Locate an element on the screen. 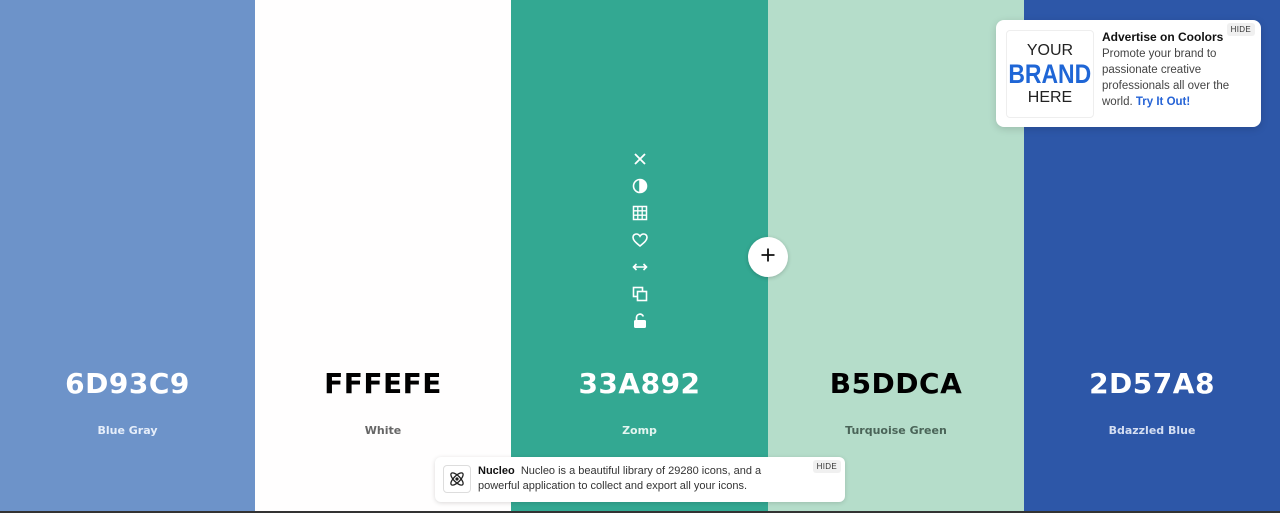 The width and height of the screenshot is (1280, 513). swatch-toolbar is located at coordinates (640, 240).